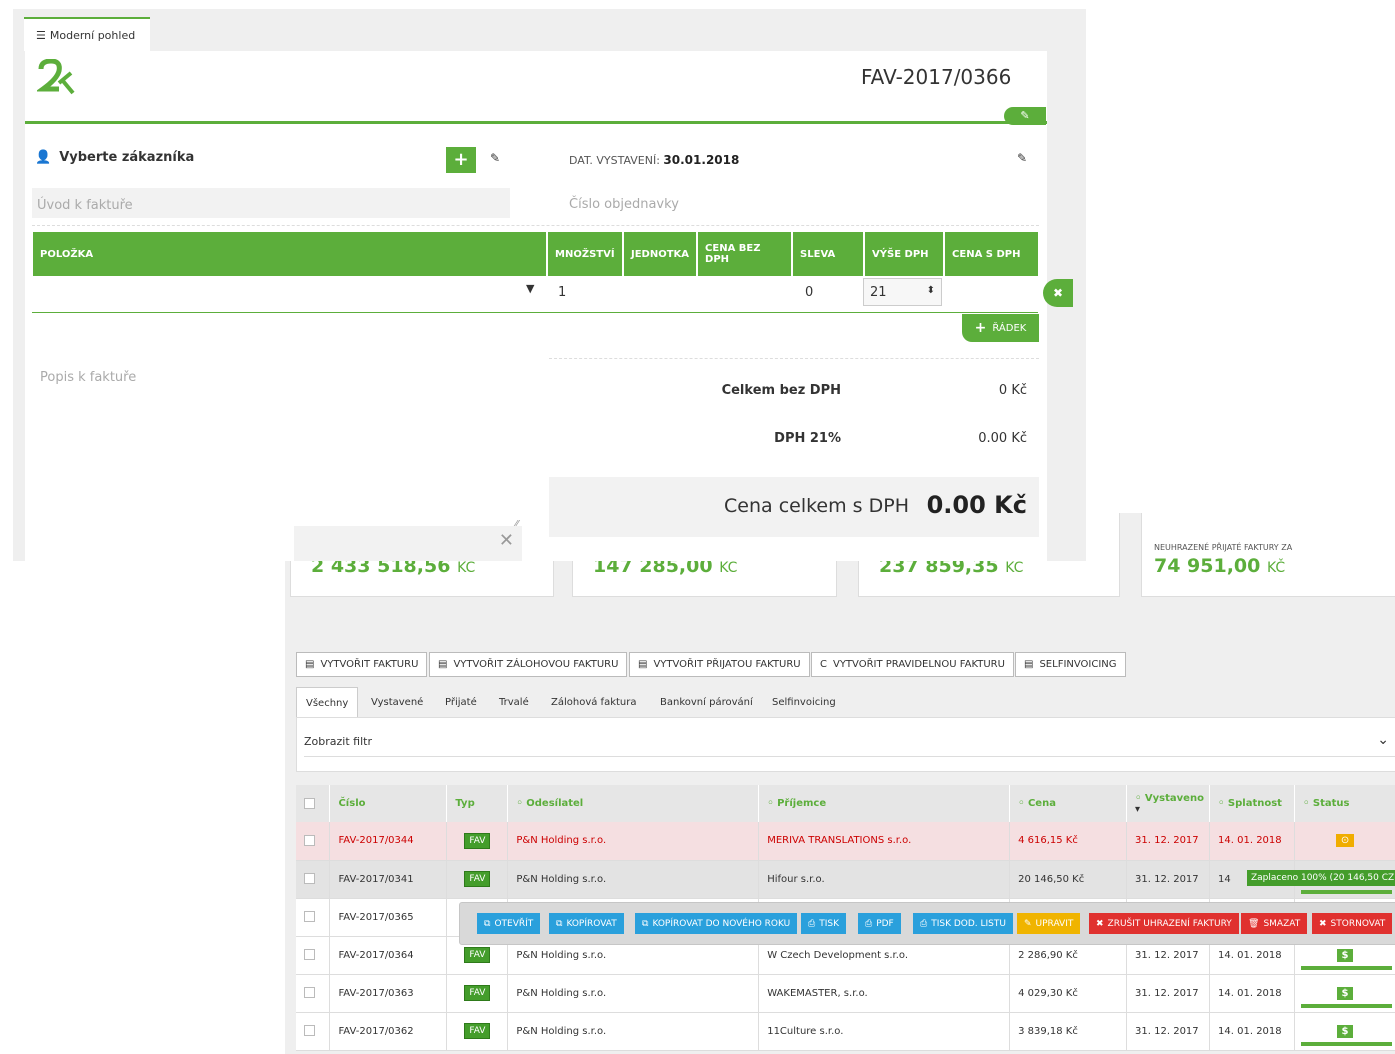 The height and width of the screenshot is (1054, 1395). Describe the element at coordinates (528, 664) in the screenshot. I see `create-advance-invoice-button: ▤ VYTVOŘIT ZÁLOHOVOU FAKTURU` at that location.